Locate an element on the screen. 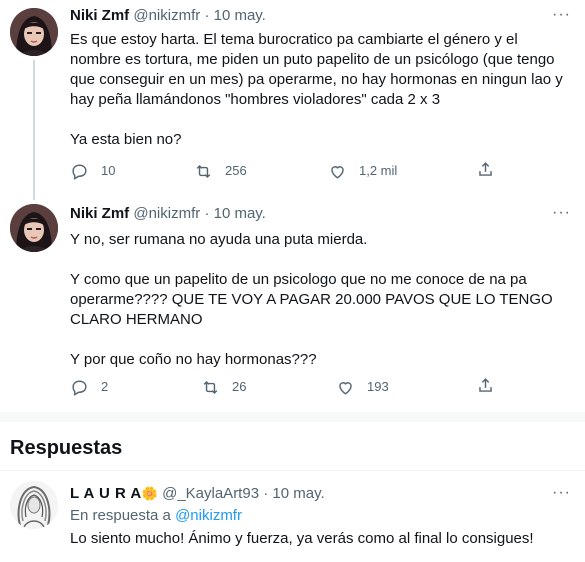 This screenshot has height=562, width=585. reply-count: 2 is located at coordinates (105, 386).